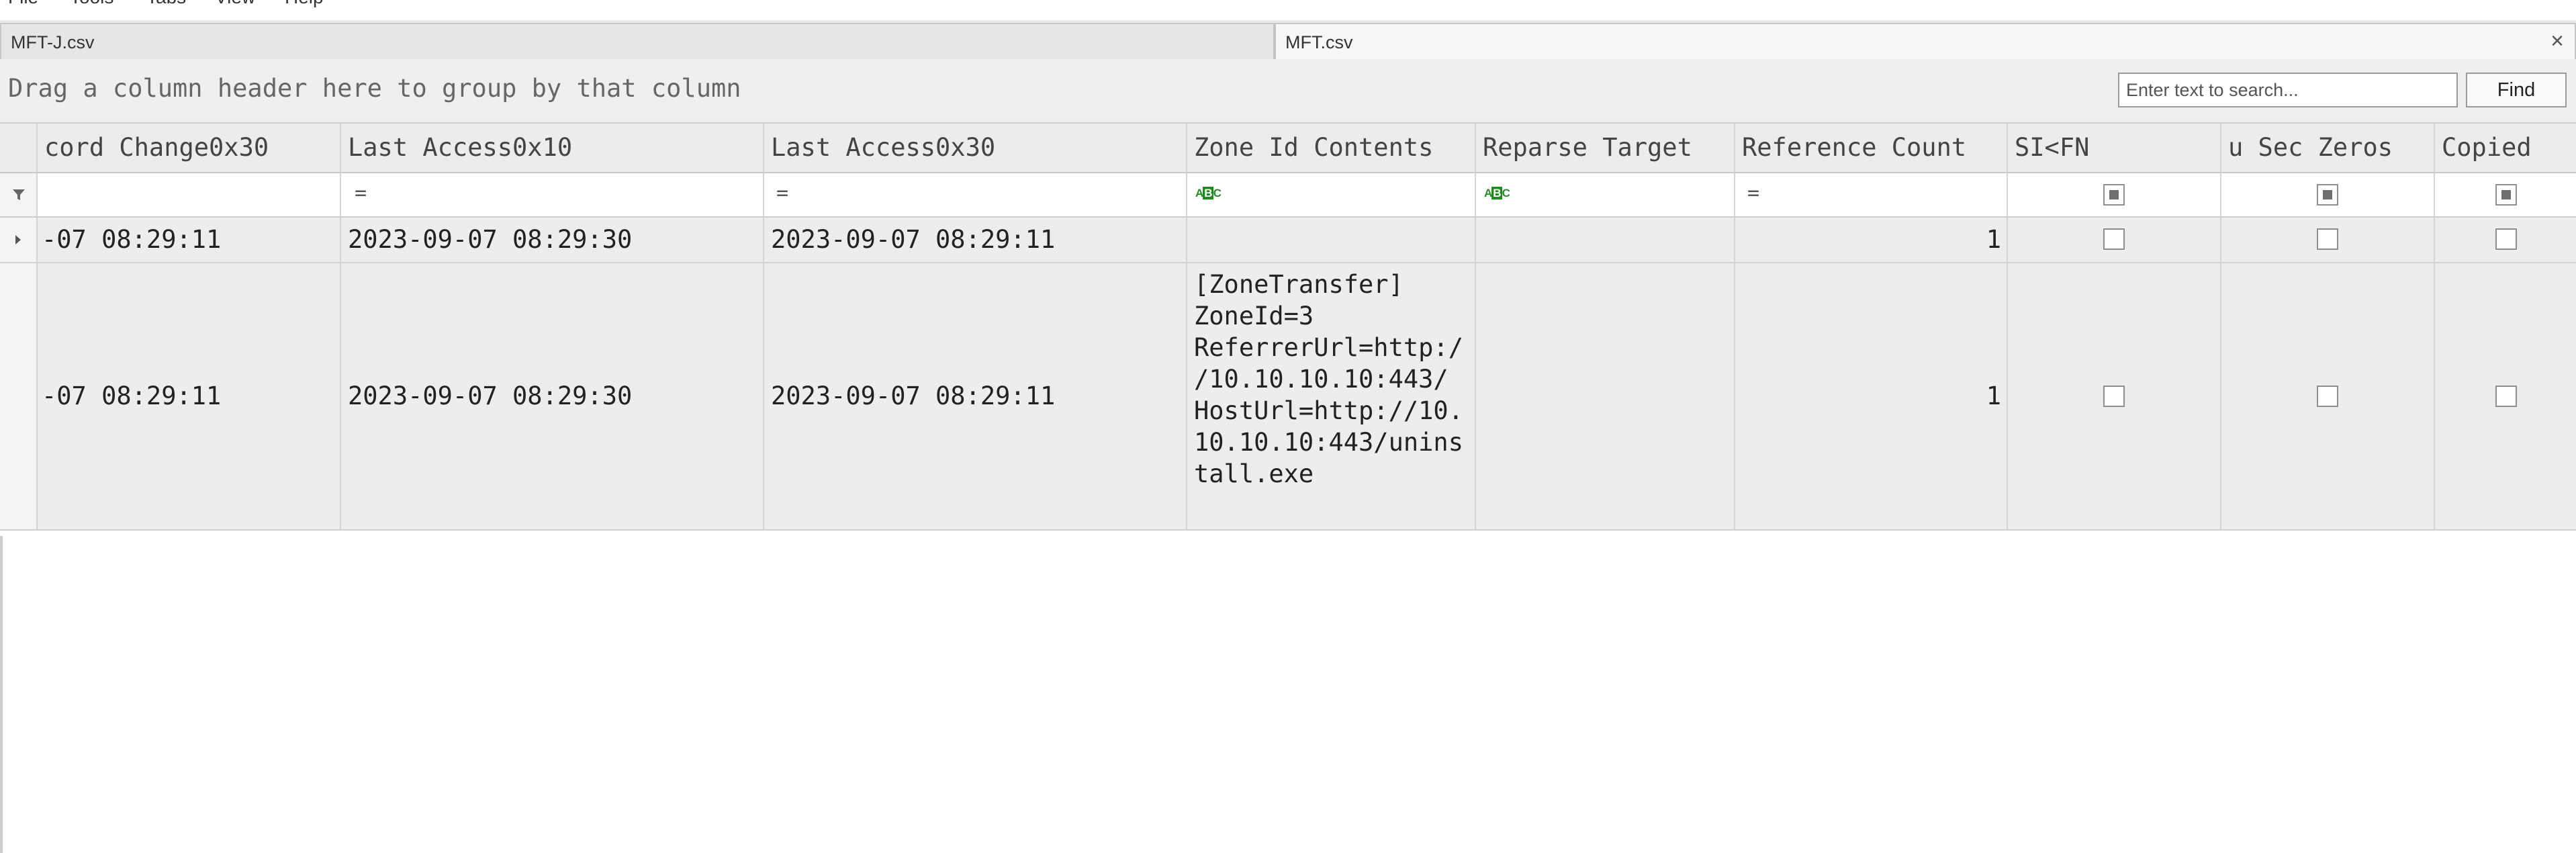 The height and width of the screenshot is (853, 2576). I want to click on tab-mft-j: MFT-J.csv, so click(637, 41).